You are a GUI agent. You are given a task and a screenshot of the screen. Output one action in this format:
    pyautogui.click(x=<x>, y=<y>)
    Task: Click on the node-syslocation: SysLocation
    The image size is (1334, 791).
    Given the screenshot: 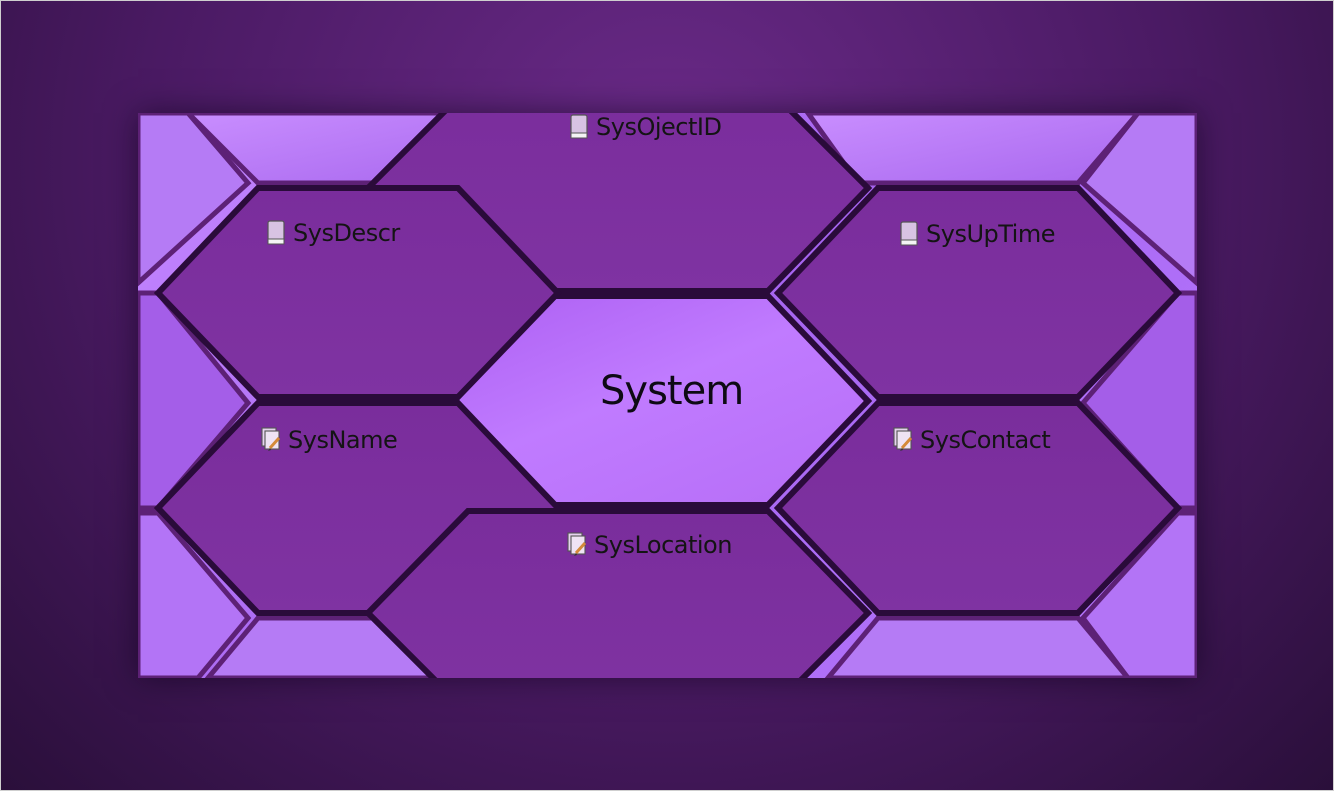 What is the action you would take?
    pyautogui.click(x=649, y=545)
    